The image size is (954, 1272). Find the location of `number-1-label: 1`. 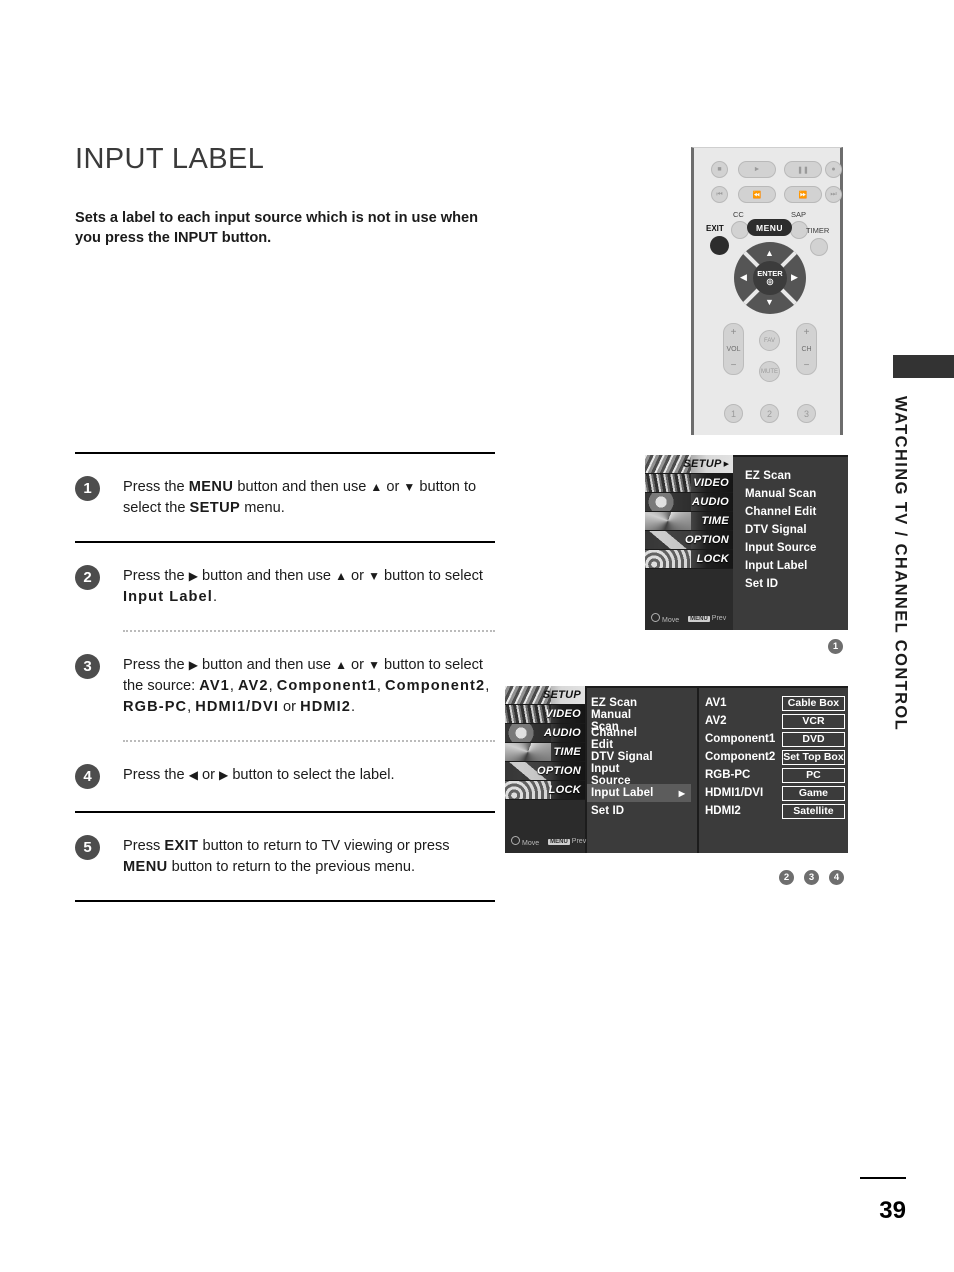

number-1-label: 1 is located at coordinates (733, 413).